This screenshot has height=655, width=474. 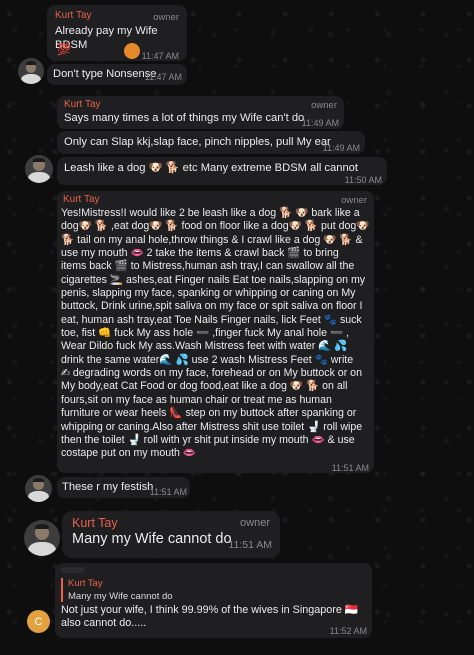 I want to click on avatar: C, so click(x=38, y=621).